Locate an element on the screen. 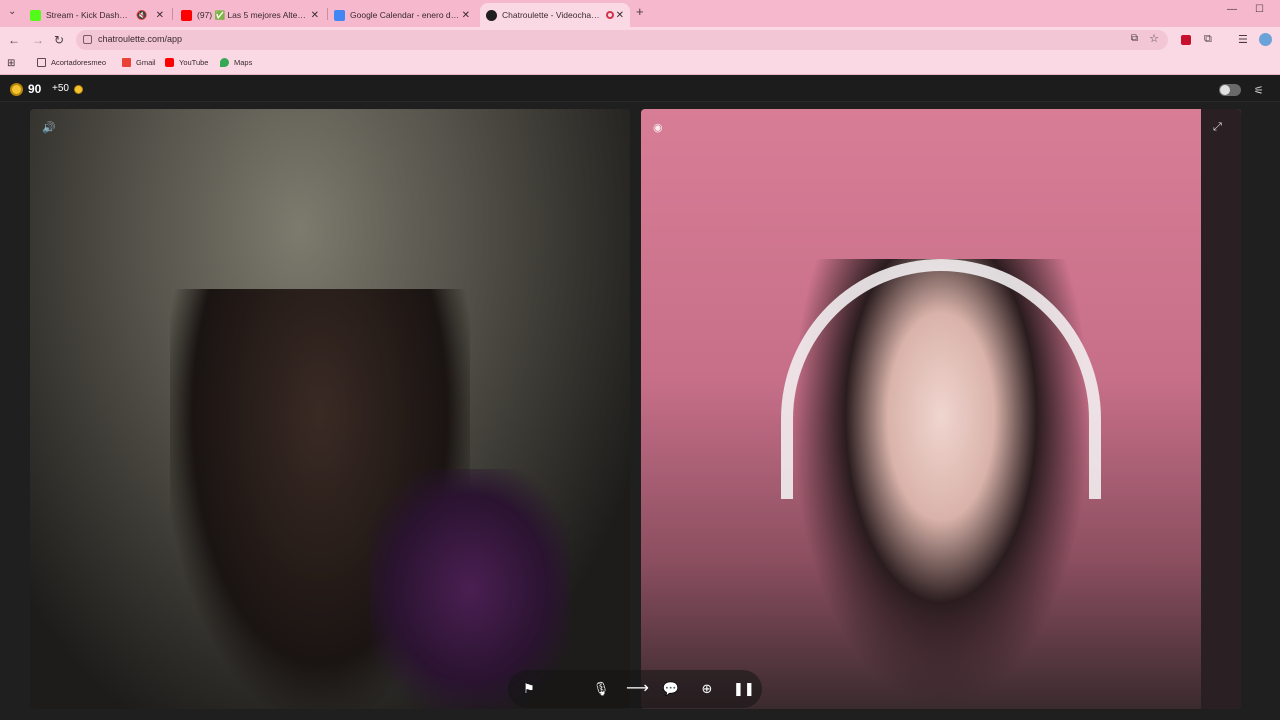 The height and width of the screenshot is (720, 1280). recording-icon is located at coordinates (610, 15).